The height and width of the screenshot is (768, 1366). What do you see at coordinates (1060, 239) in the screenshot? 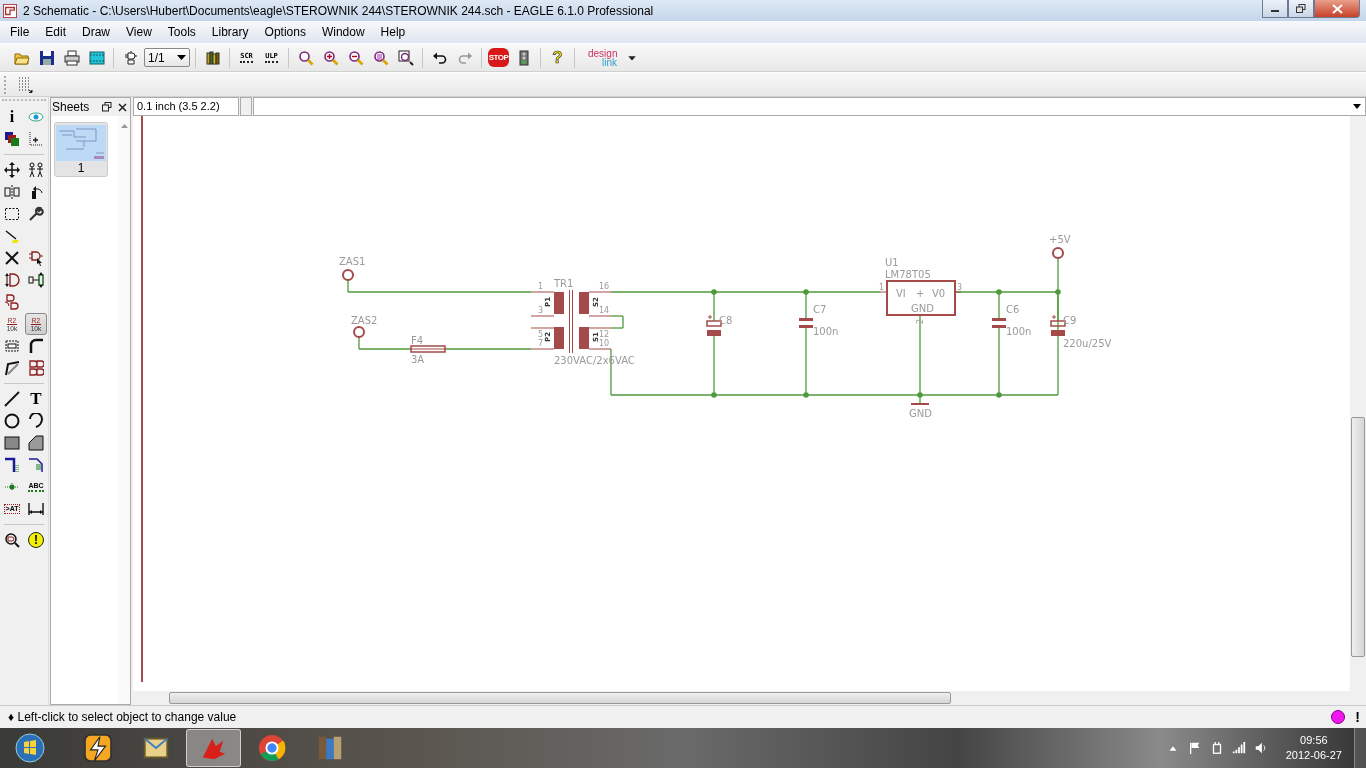
I see `part-label: +5V` at bounding box center [1060, 239].